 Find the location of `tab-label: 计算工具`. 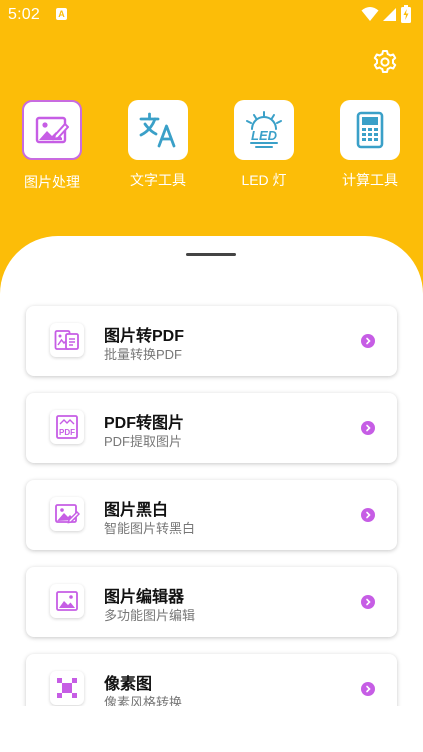

tab-label: 计算工具 is located at coordinates (370, 180).